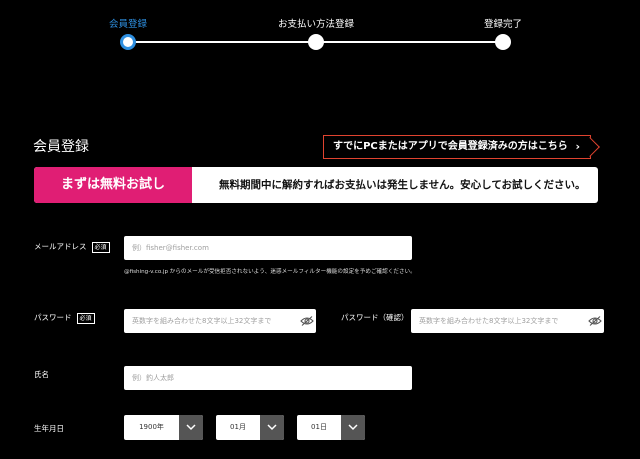 This screenshot has width=640, height=459. I want to click on email-input, so click(268, 248).